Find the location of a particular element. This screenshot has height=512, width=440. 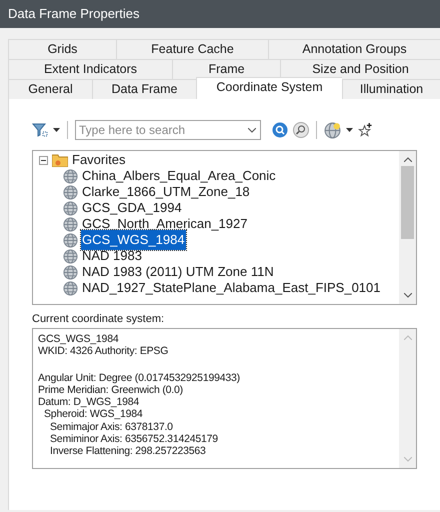

search-field: Type here to search is located at coordinates (168, 130).